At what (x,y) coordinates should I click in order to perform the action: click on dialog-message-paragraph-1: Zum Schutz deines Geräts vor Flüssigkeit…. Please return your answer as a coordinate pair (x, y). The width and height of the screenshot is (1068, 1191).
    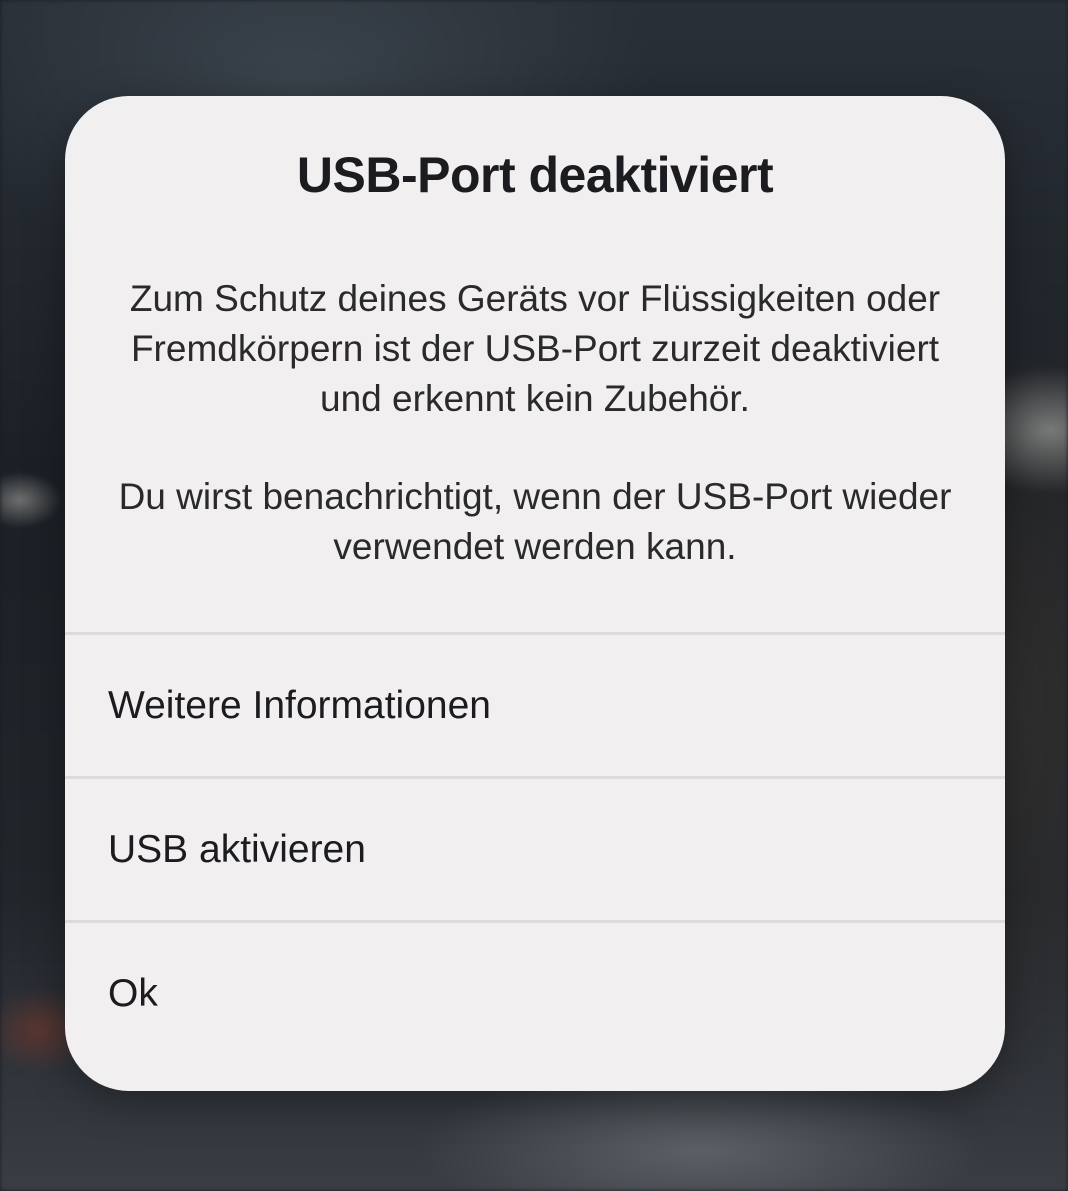
    Looking at the image, I should click on (535, 348).